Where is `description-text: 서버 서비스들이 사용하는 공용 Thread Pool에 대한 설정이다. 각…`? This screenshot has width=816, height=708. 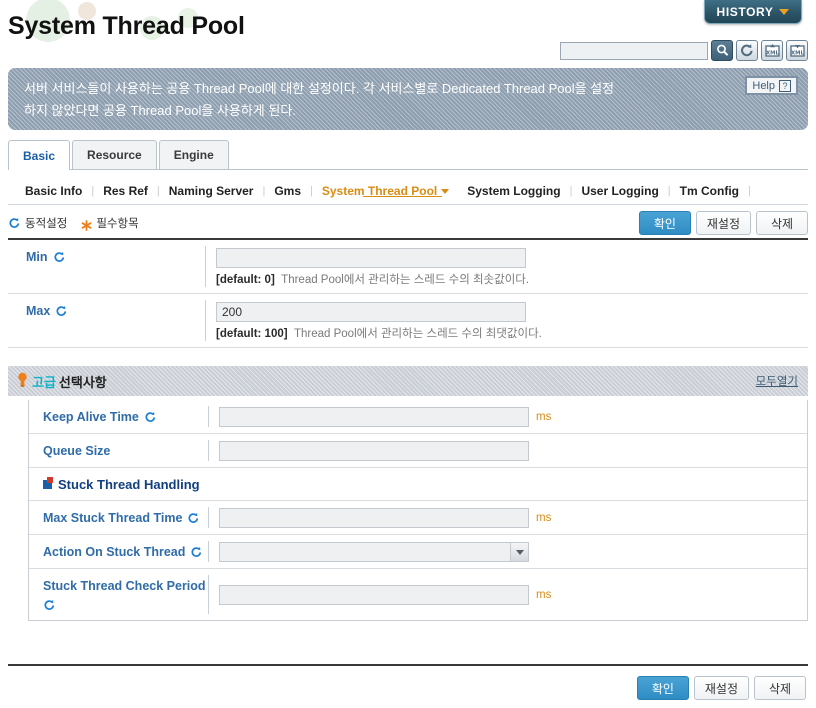 description-text: 서버 서비스들이 사용하는 공용 Thread Pool에 대한 설정이다. 각… is located at coordinates (374, 100).